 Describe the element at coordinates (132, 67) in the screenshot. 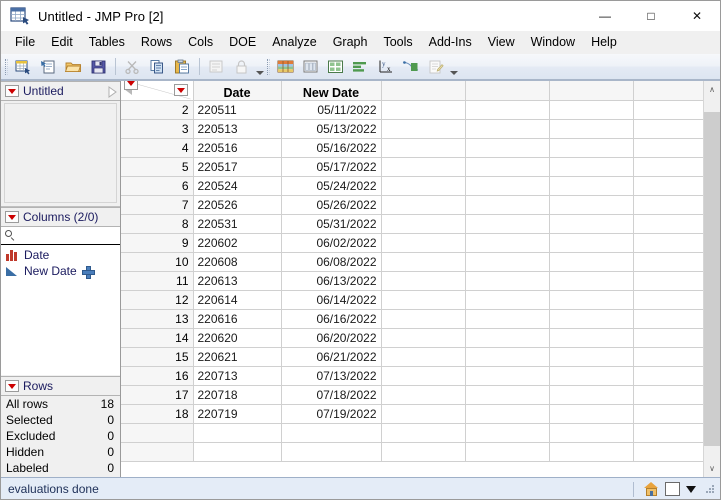

I see `cut-scissors-icon` at that location.